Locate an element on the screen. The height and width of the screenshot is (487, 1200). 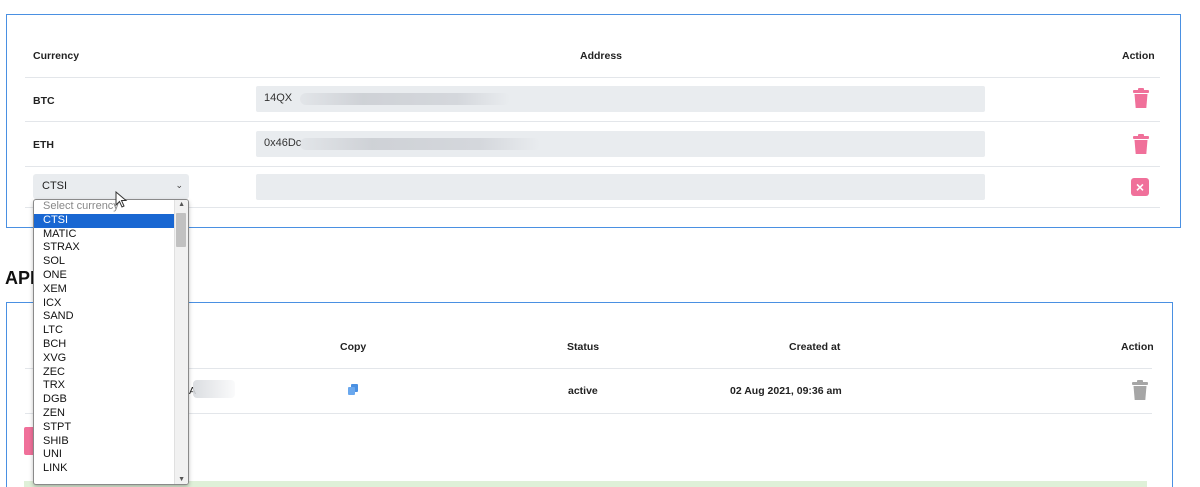
dropdown-option-stpt: STPT is located at coordinates (105, 428).